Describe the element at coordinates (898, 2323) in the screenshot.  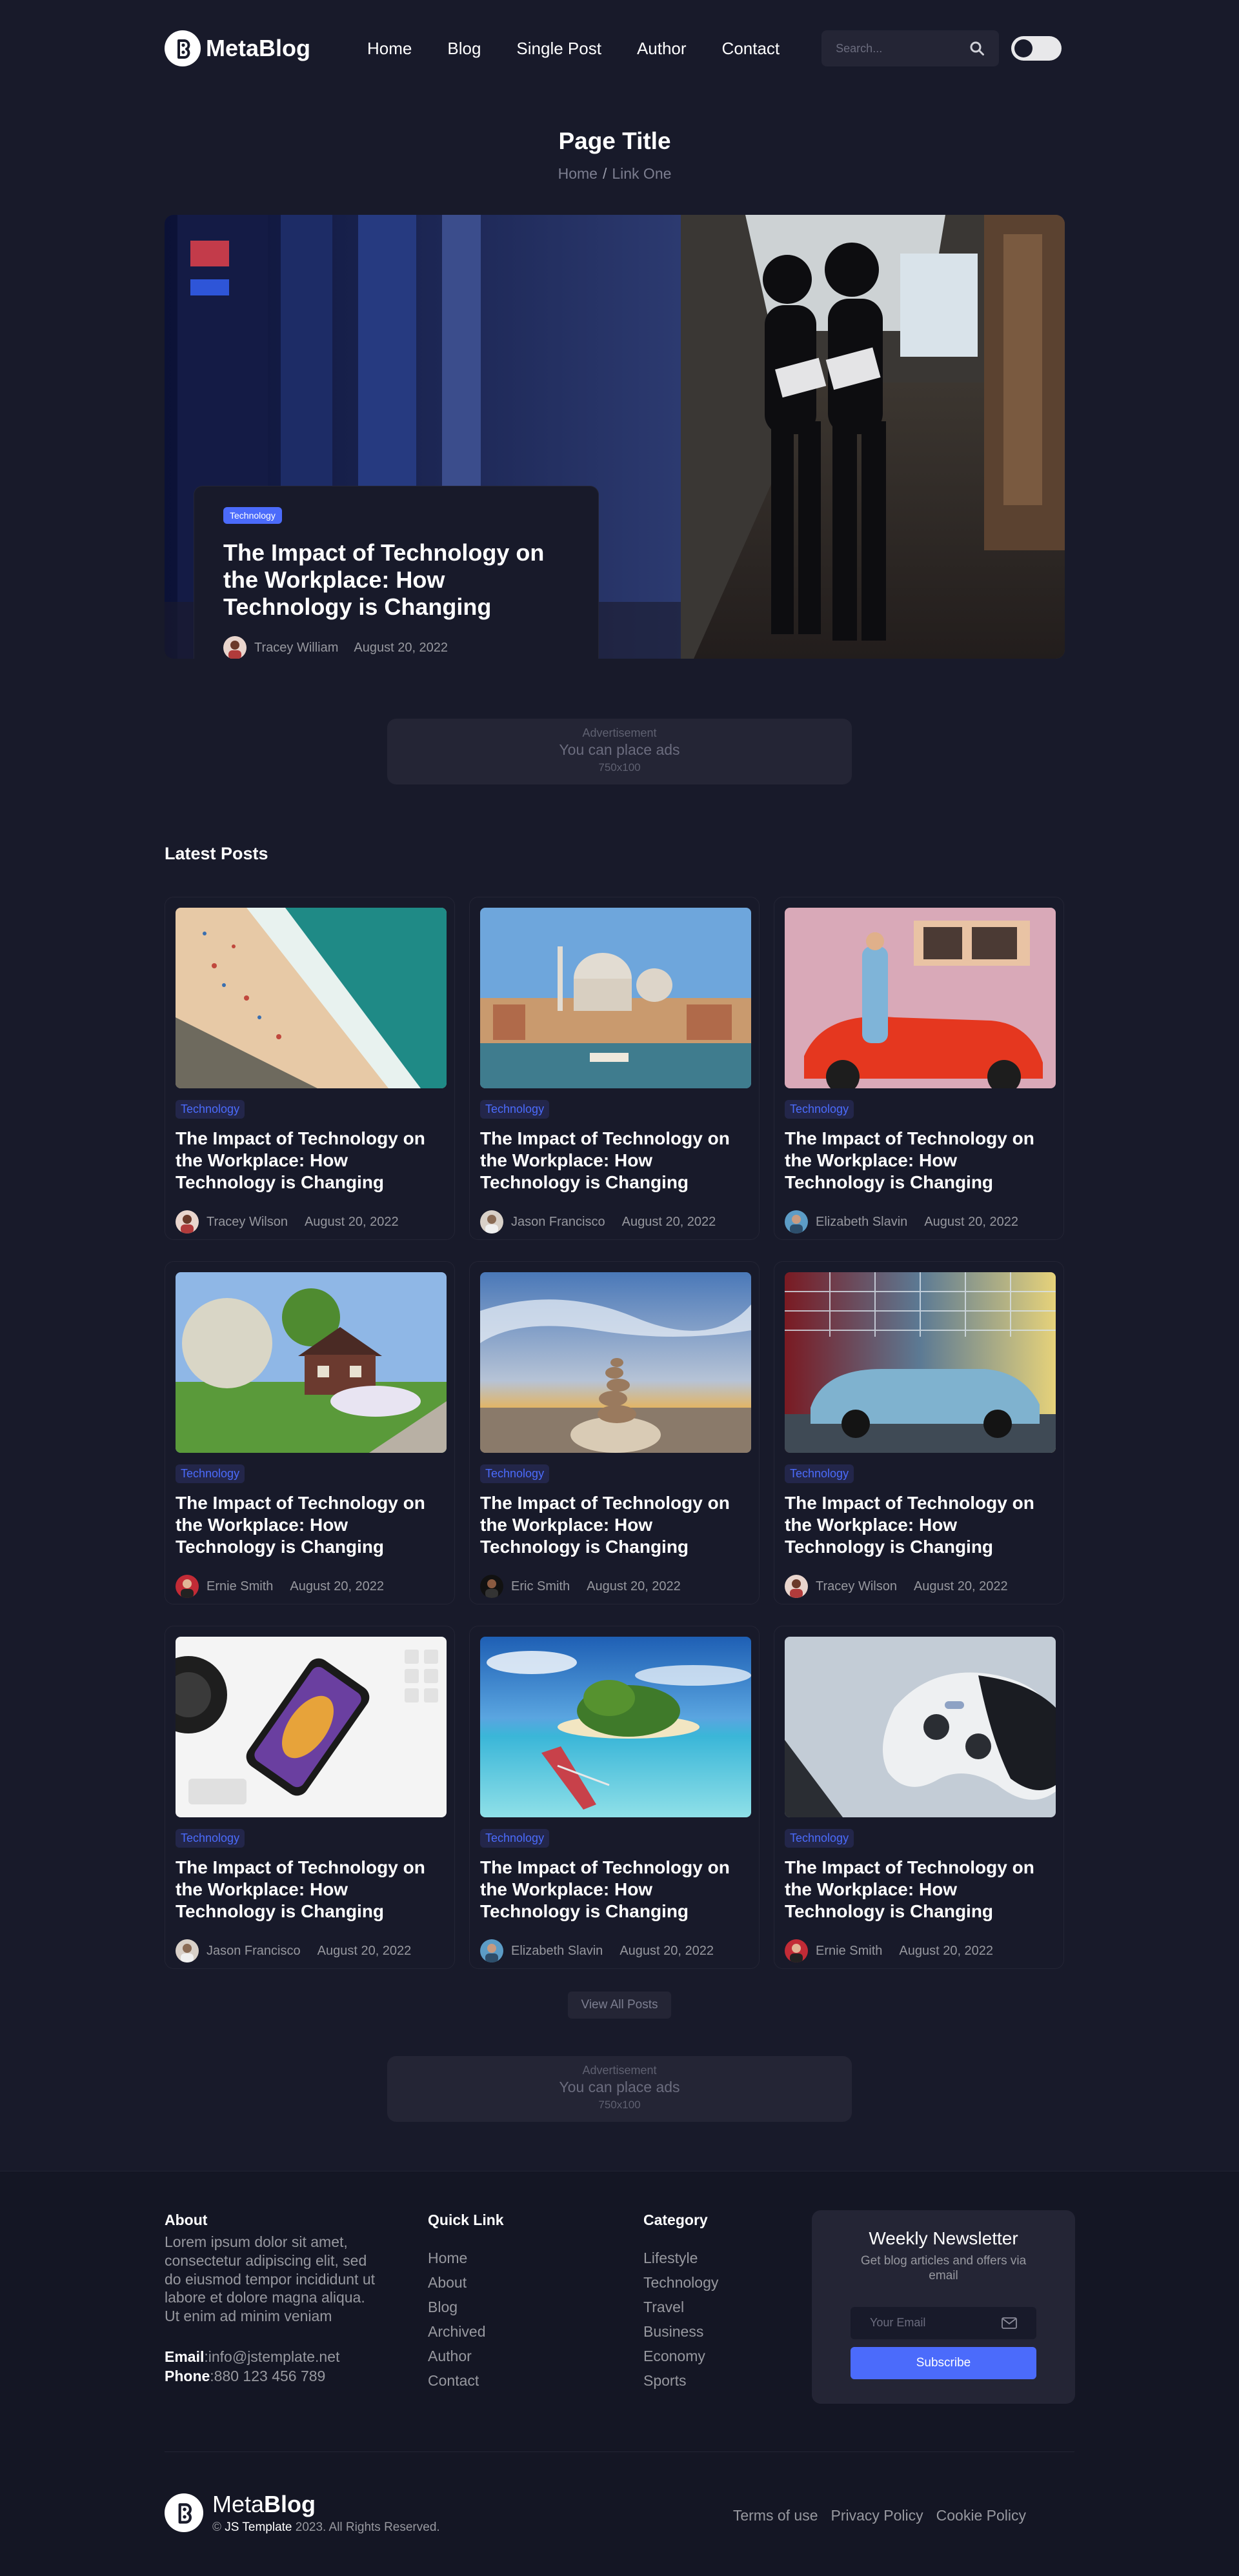
I see `email-placeholder: Your Email` at that location.